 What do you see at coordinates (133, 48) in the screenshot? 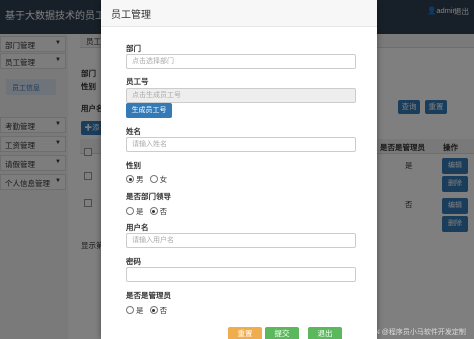
I see `department-label: 部门` at bounding box center [133, 48].